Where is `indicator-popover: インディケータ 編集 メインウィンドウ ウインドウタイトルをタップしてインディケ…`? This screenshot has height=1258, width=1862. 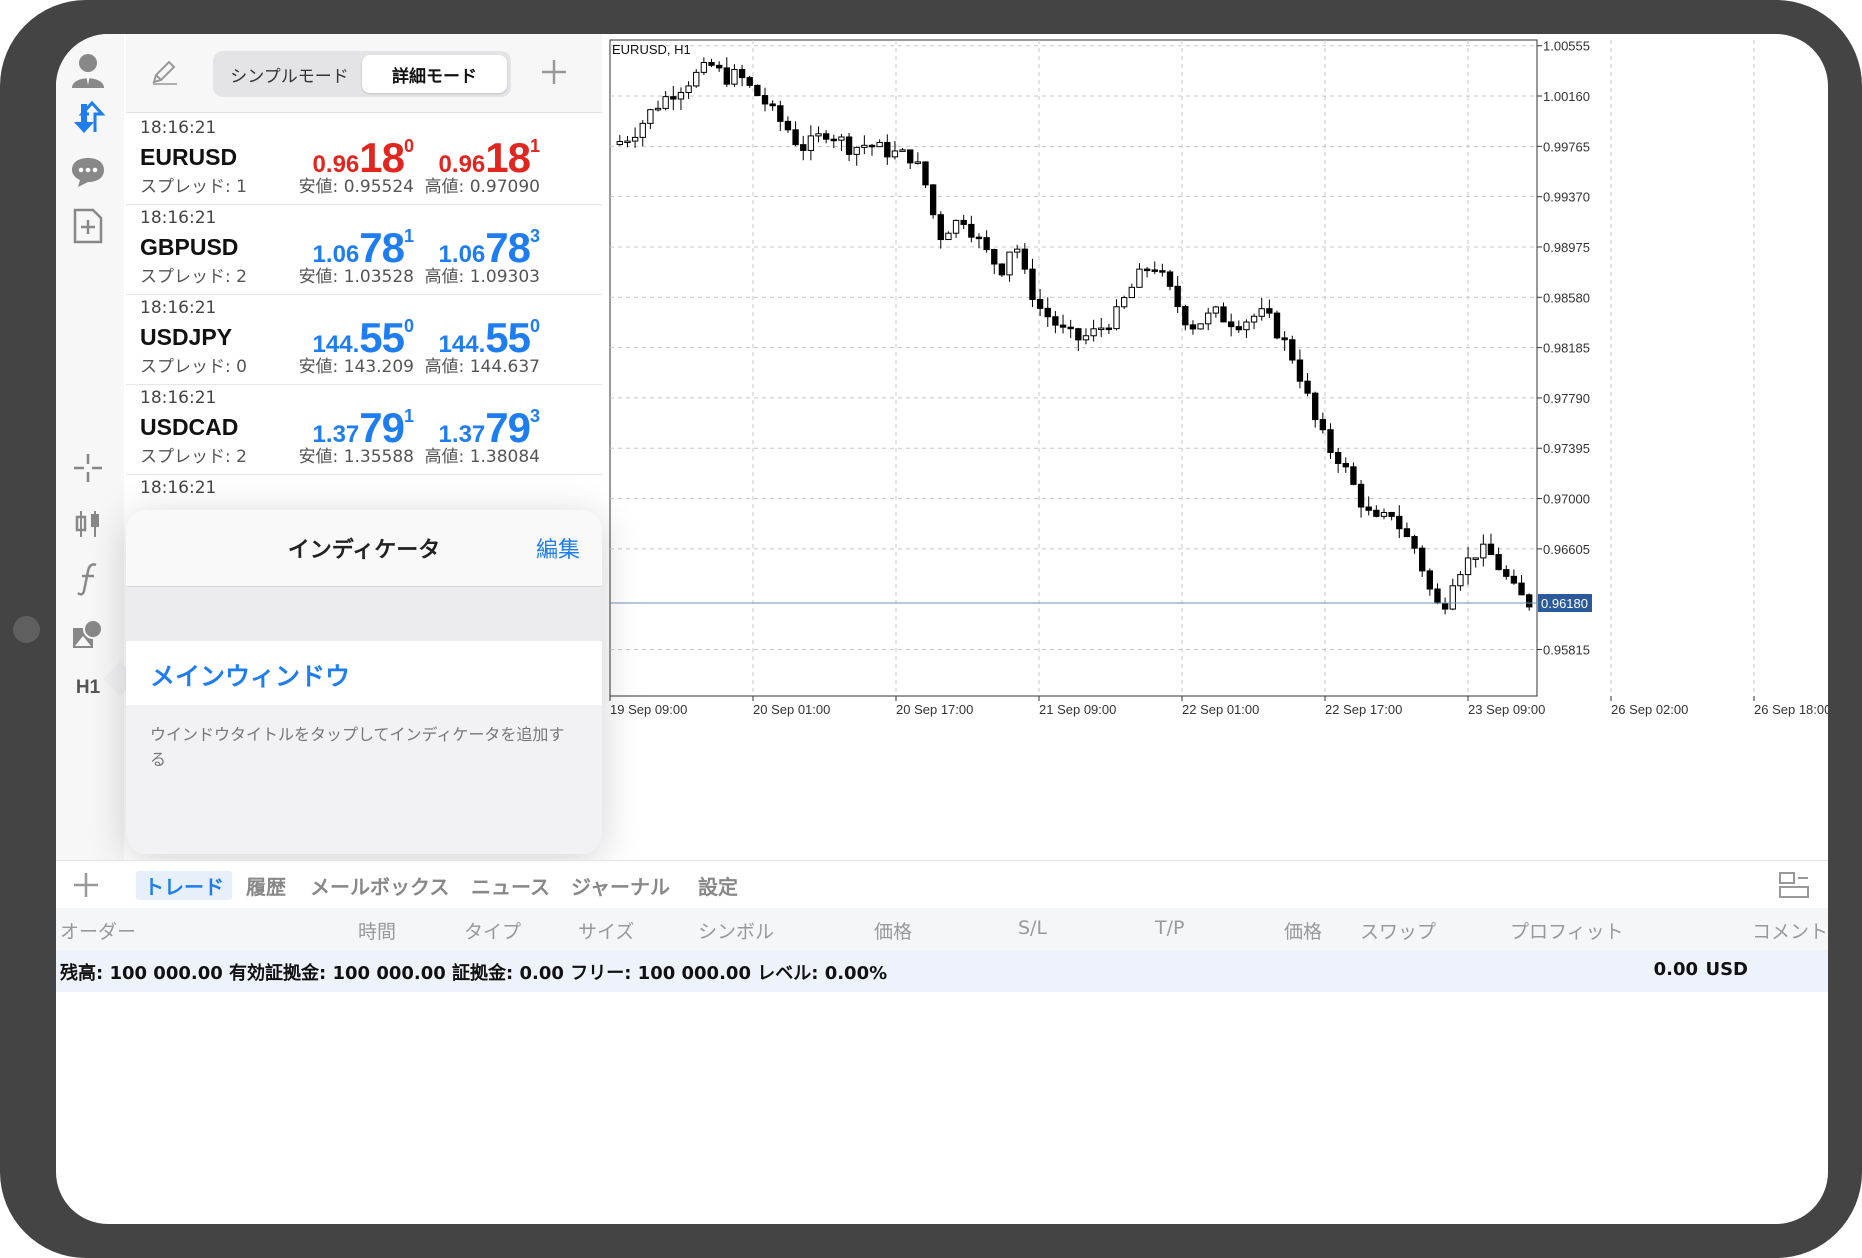
indicator-popover: インディケータ 編集 メインウィンドウ ウインドウタイトルをタップしてインディケ… is located at coordinates (364, 682).